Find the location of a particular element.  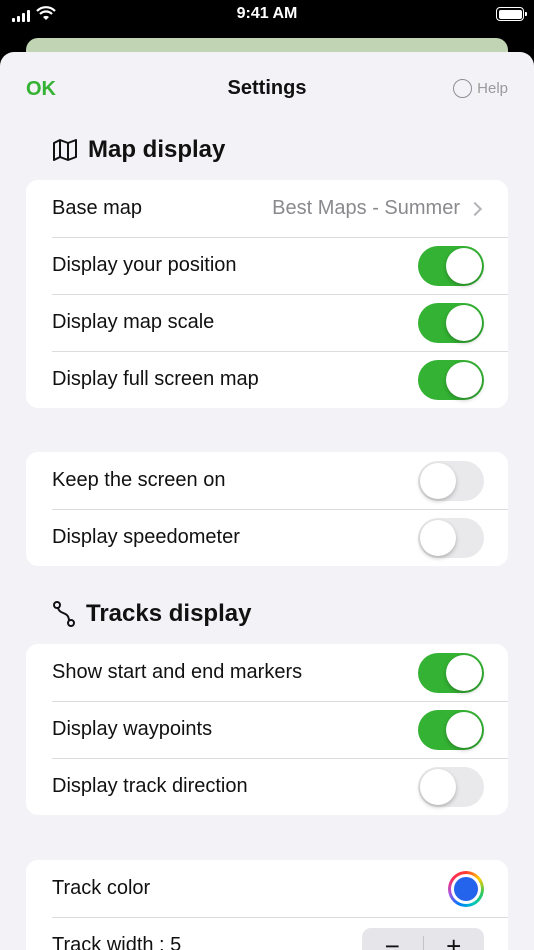

status-time: 9:41 AM is located at coordinates (267, 13).